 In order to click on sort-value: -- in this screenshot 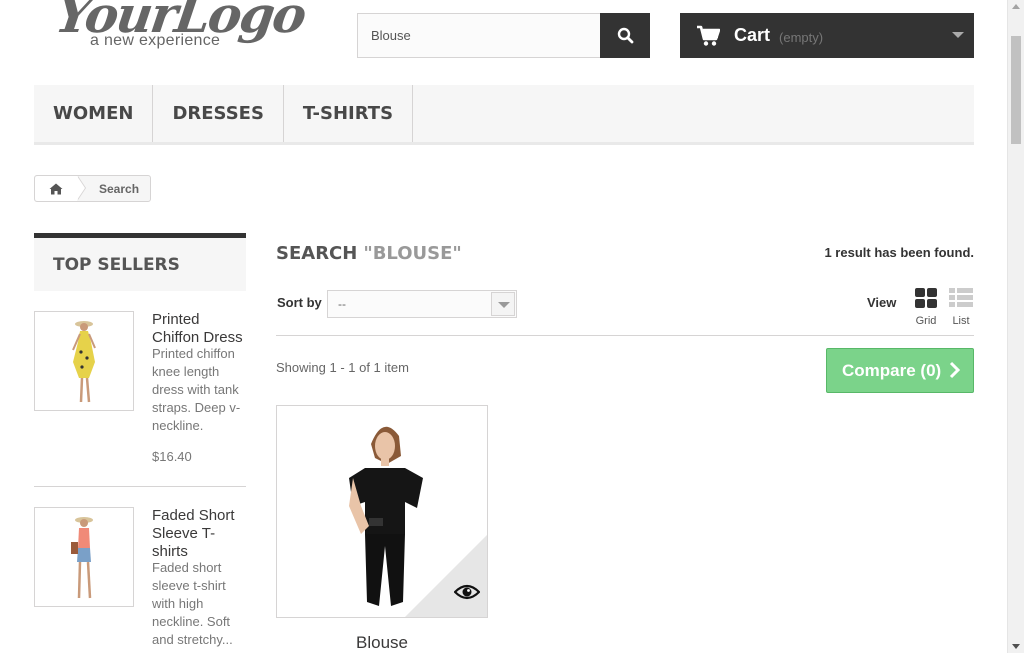, I will do `click(342, 304)`.